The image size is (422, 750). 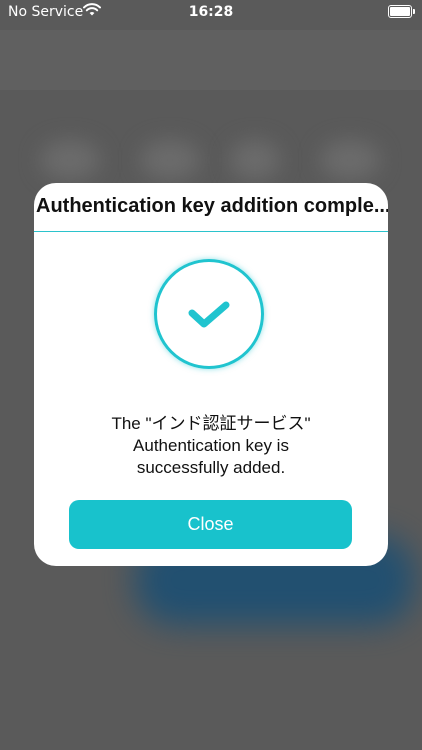 I want to click on battery-icon, so click(x=401, y=11).